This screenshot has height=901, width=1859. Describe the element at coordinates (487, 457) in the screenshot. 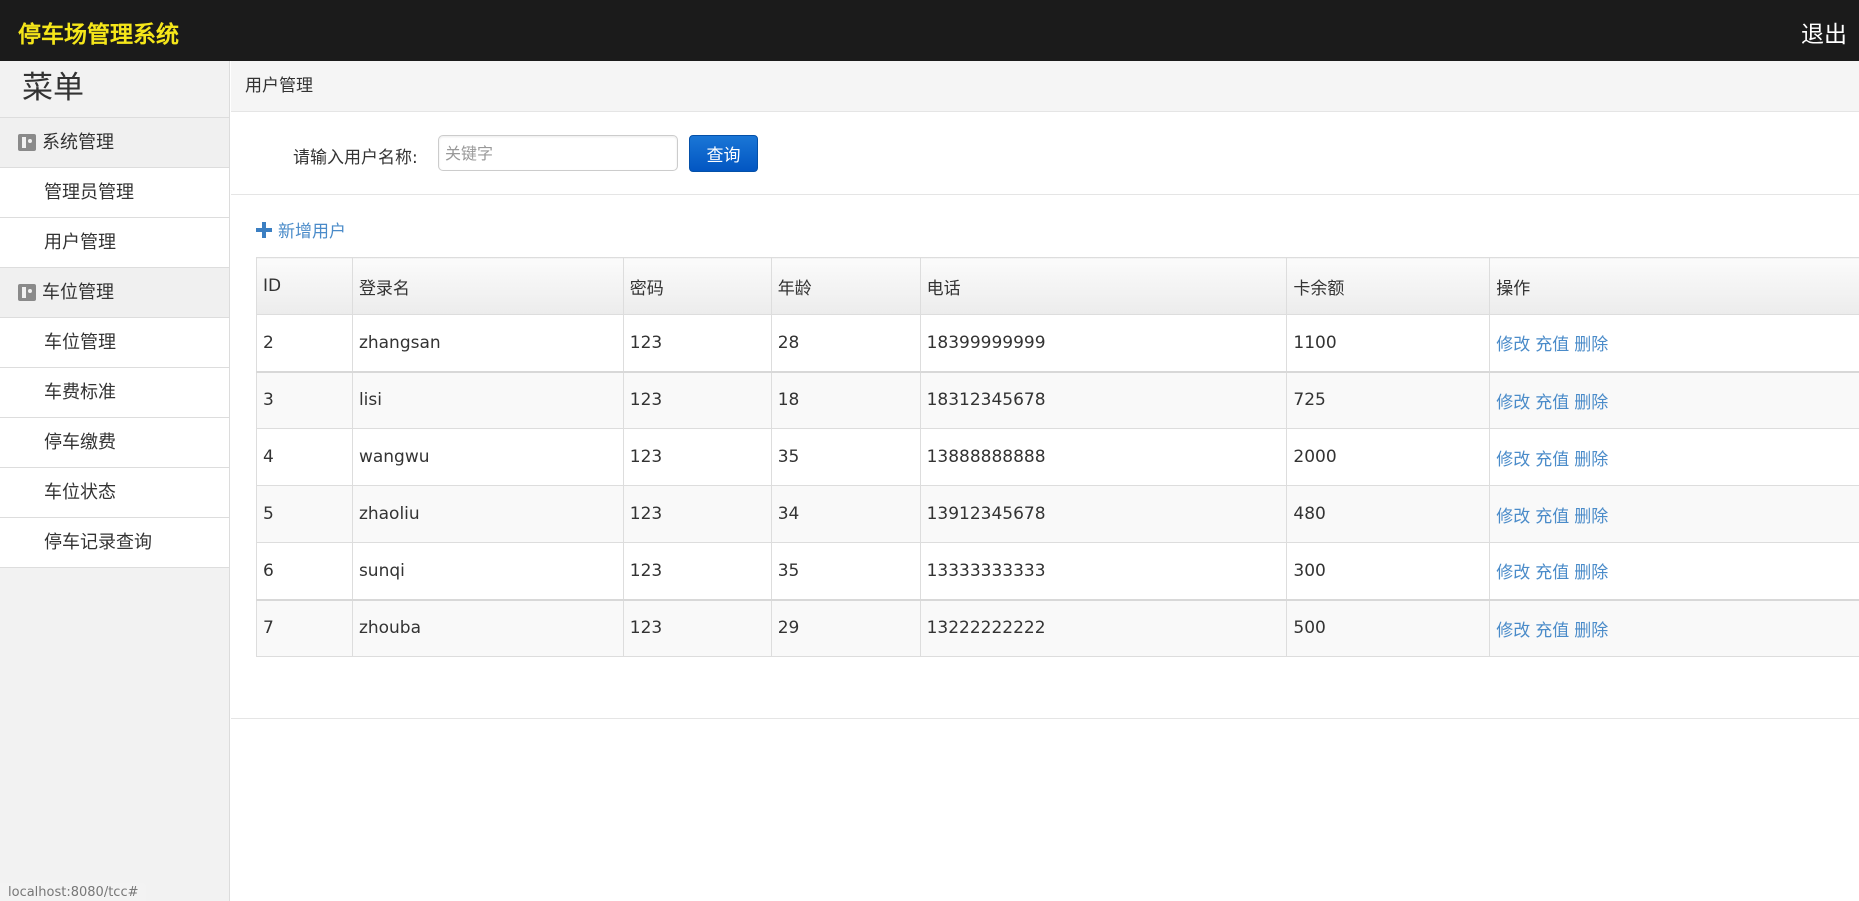

I see `cell-login: wangwu` at that location.